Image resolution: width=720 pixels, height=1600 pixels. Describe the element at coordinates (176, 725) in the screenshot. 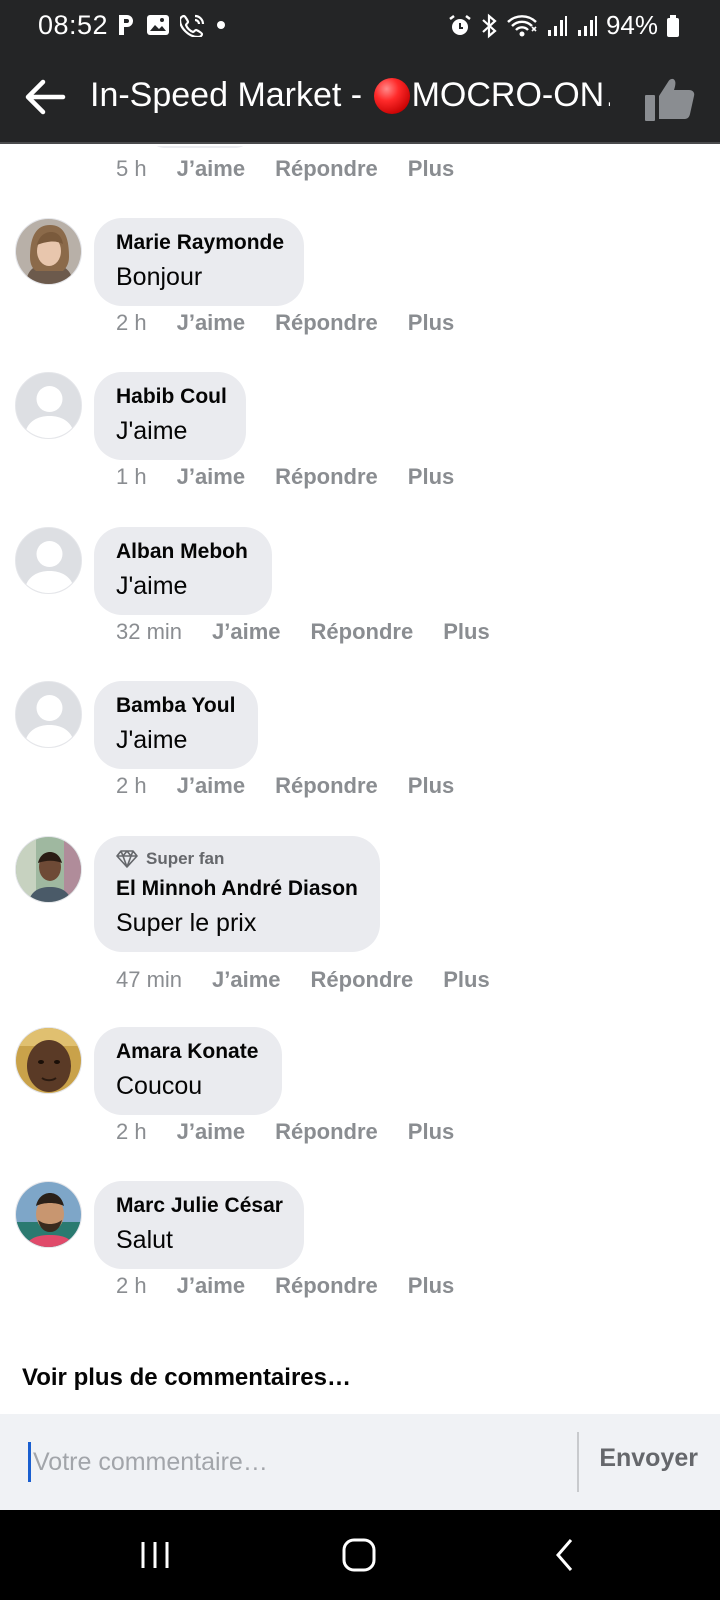

I see `comment-bubble: Bamba Youl J'aime` at that location.